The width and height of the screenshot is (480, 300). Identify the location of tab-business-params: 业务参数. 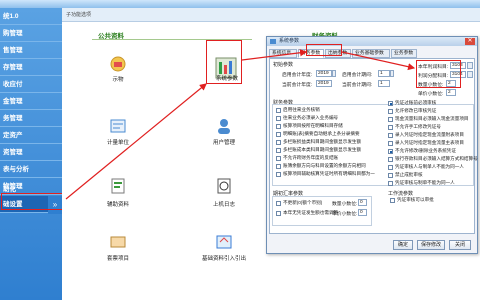
(404, 53).